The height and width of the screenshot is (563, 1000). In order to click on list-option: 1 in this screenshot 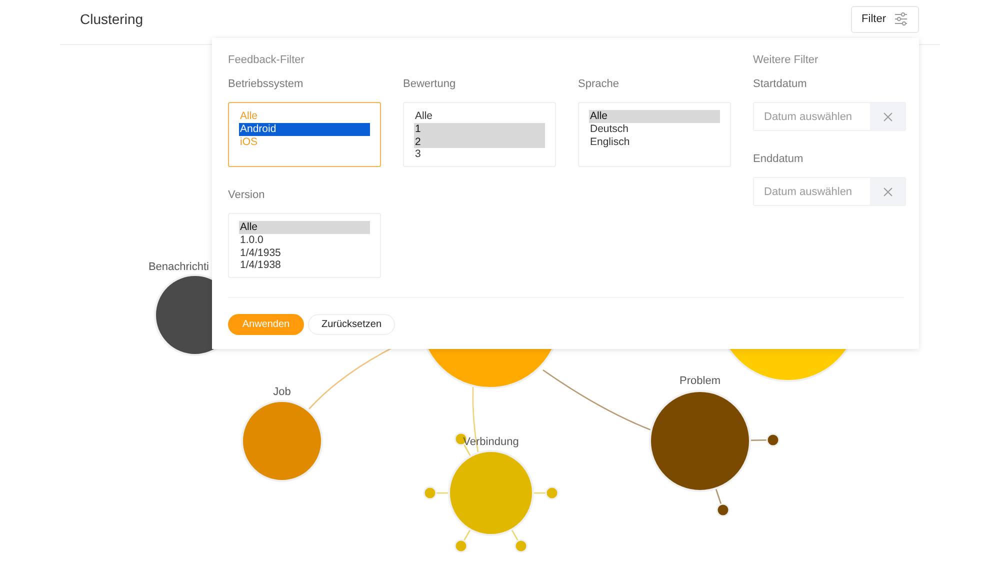, I will do `click(479, 129)`.